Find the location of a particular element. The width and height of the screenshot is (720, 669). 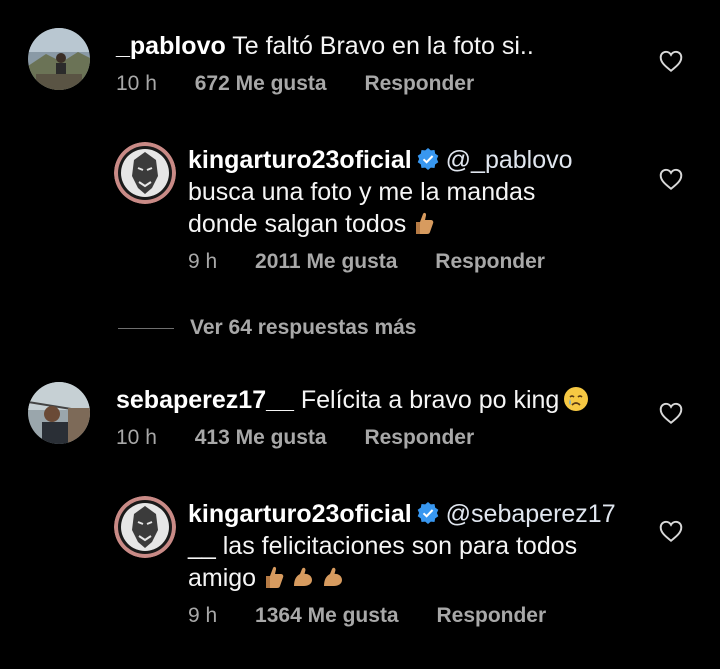

view-more-label: Ver 64 respuestas más is located at coordinates (303, 328).